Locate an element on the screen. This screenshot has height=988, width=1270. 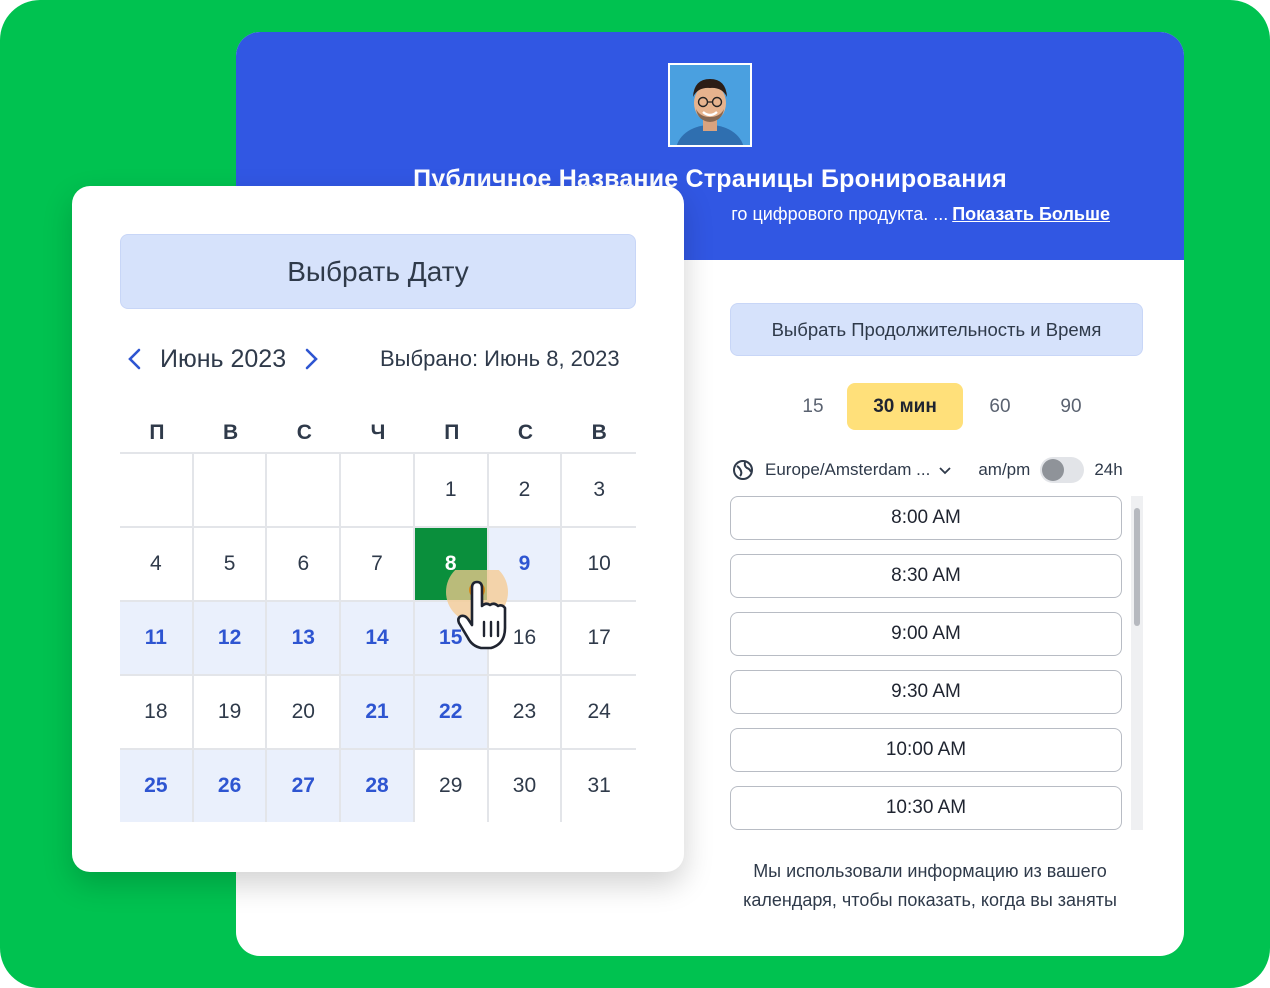
duration-option-30: 30 мин is located at coordinates (905, 406).